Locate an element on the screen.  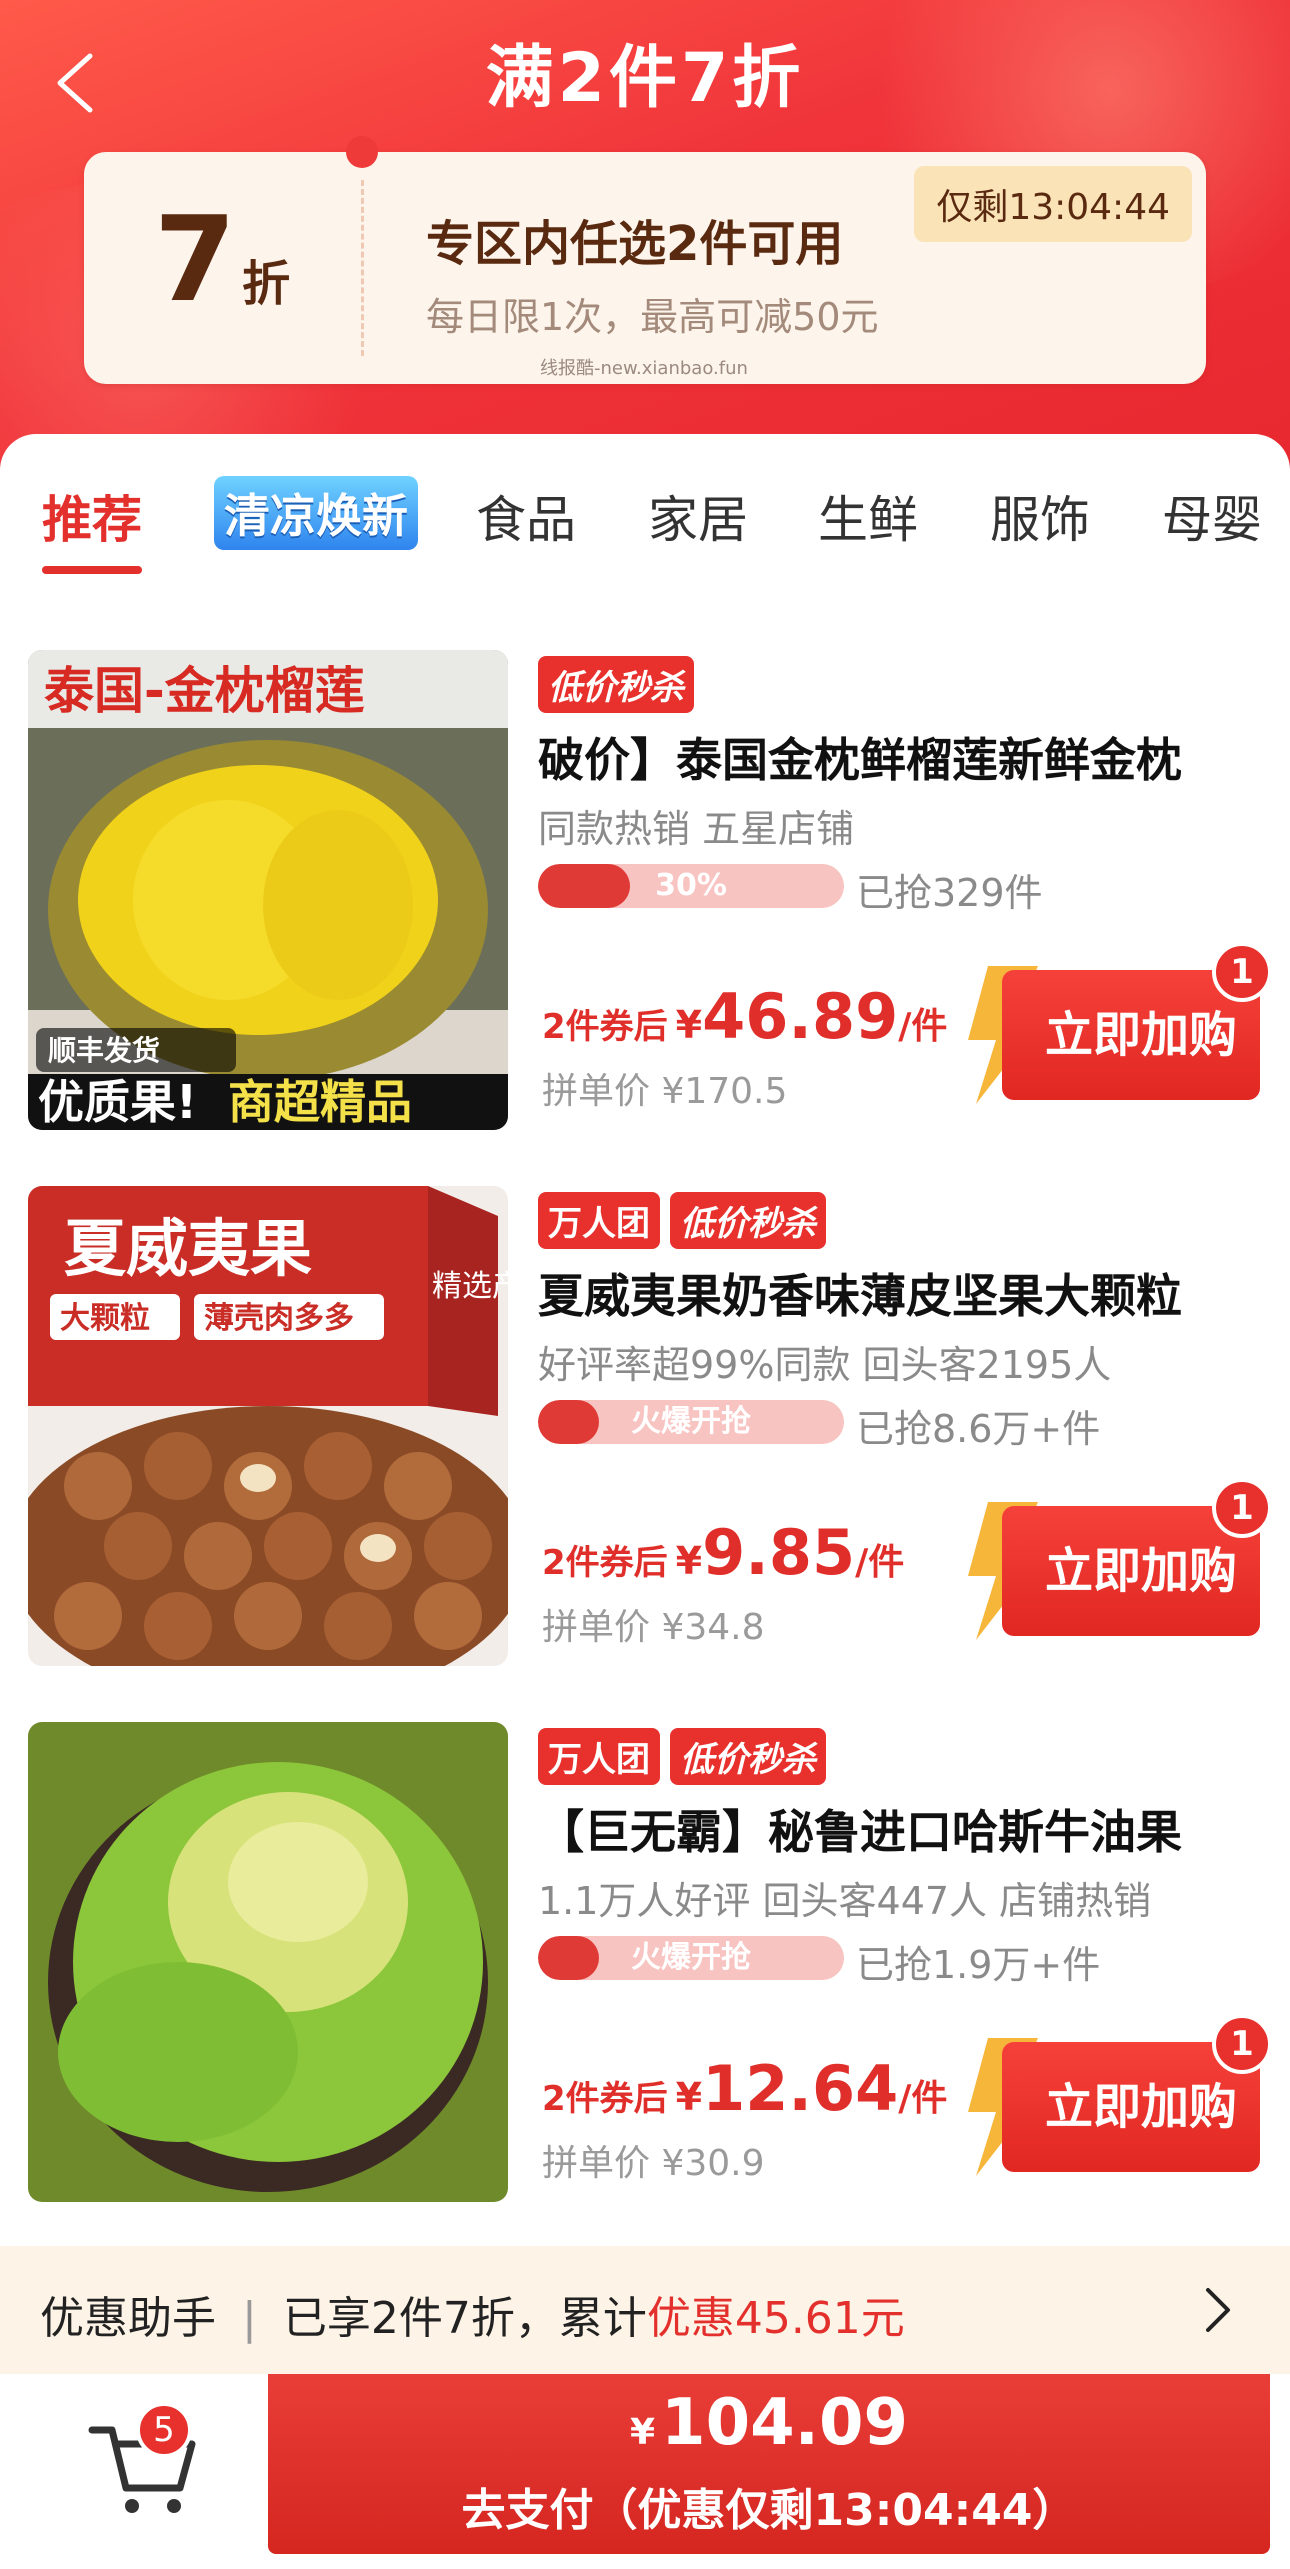
svg-text: 顺丰发货 is located at coordinates (104, 1050).